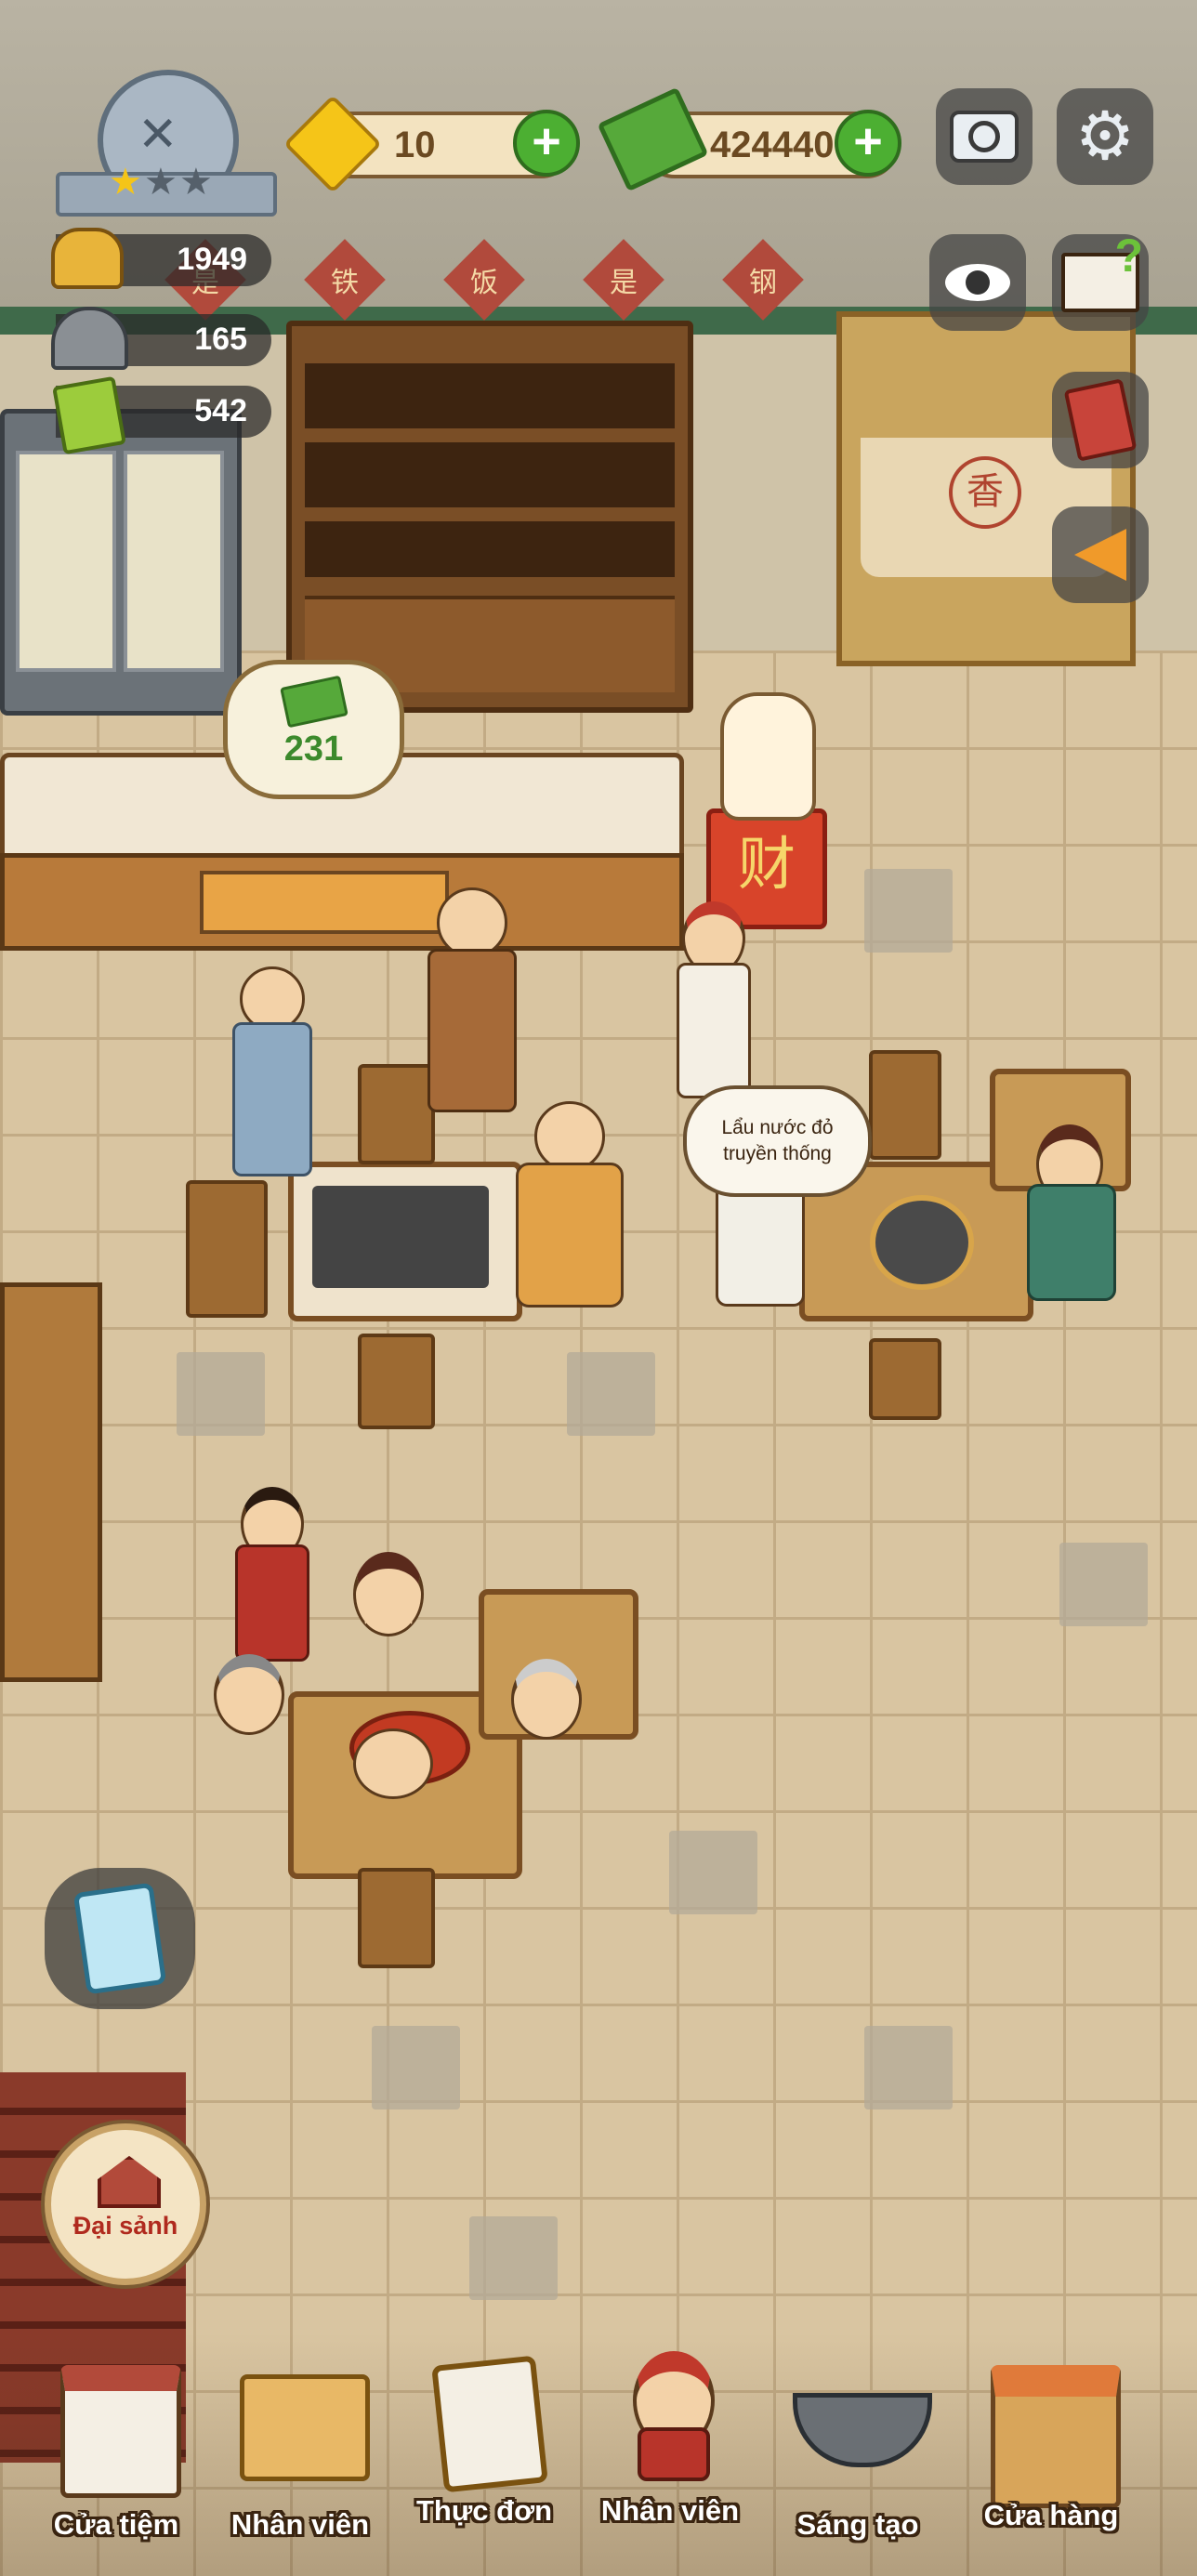 The height and width of the screenshot is (2576, 1197). What do you see at coordinates (342, 902) in the screenshot?
I see `counter-front` at bounding box center [342, 902].